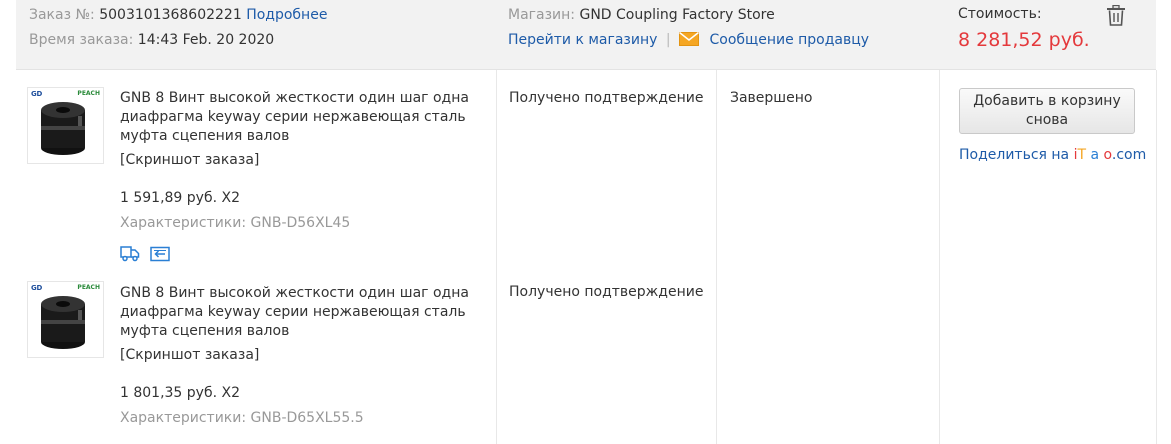  What do you see at coordinates (542, 15) in the screenshot?
I see `store-label: Магазин:` at bounding box center [542, 15].